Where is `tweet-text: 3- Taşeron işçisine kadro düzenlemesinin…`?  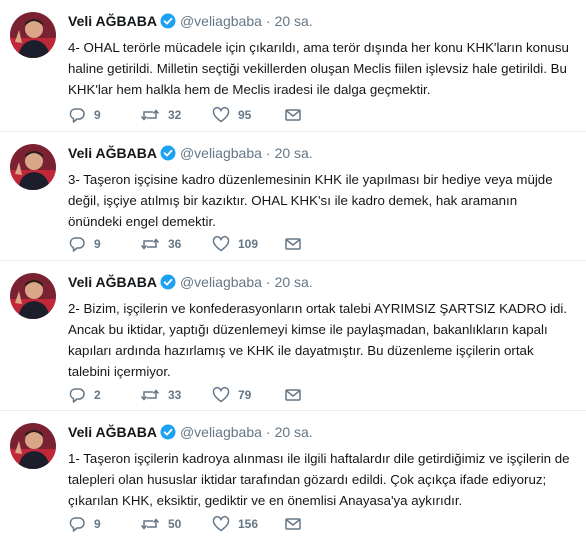 tweet-text: 3- Taşeron işçisine kadro düzenlemesinin… is located at coordinates (310, 200).